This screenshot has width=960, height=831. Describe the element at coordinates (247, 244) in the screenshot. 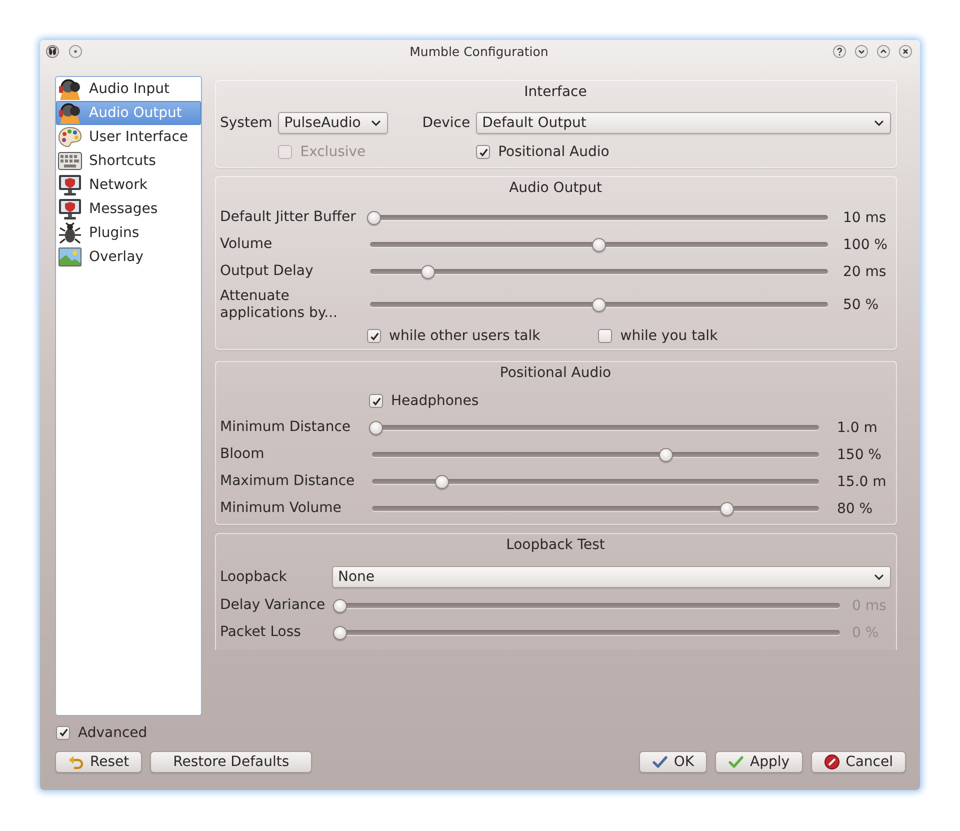

I see `slider-label: Volume` at that location.